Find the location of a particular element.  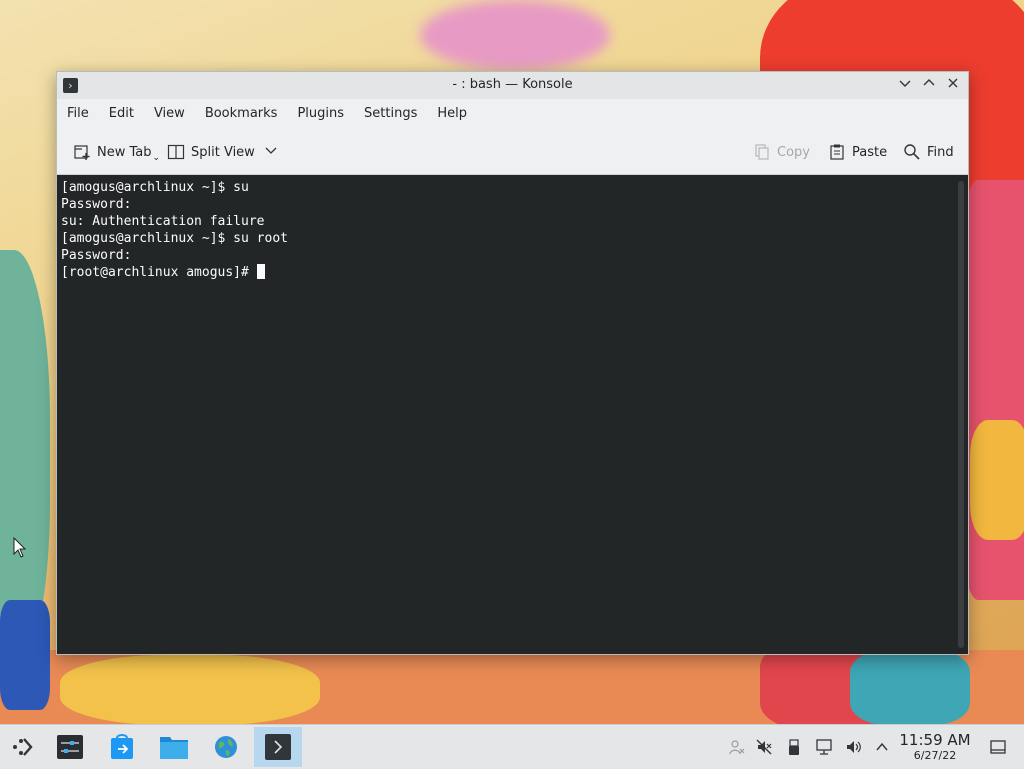

taskbar-system-settings is located at coordinates (70, 747).